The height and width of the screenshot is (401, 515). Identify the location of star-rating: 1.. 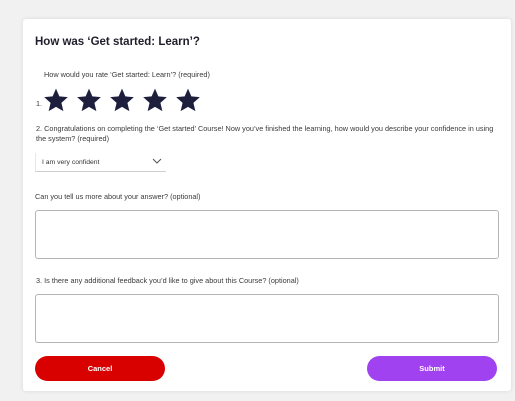
(122, 98).